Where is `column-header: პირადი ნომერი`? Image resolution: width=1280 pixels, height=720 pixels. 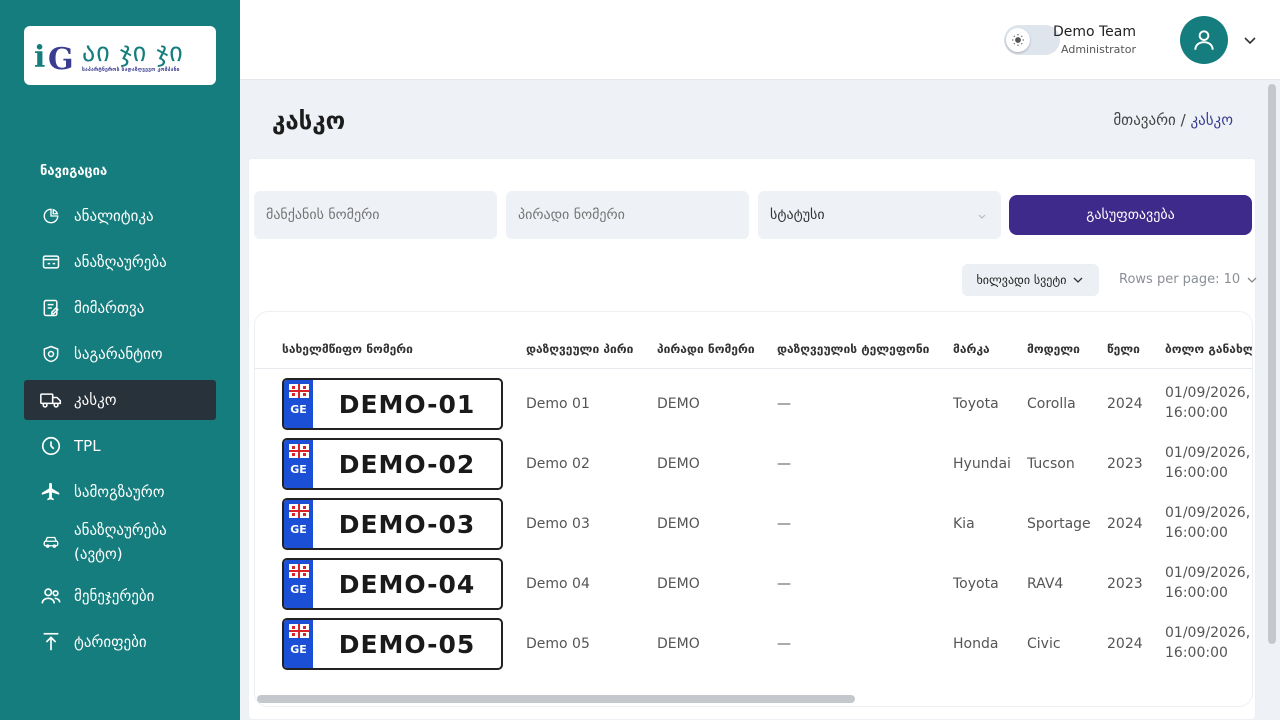
column-header: პირადი ნომერი is located at coordinates (706, 349).